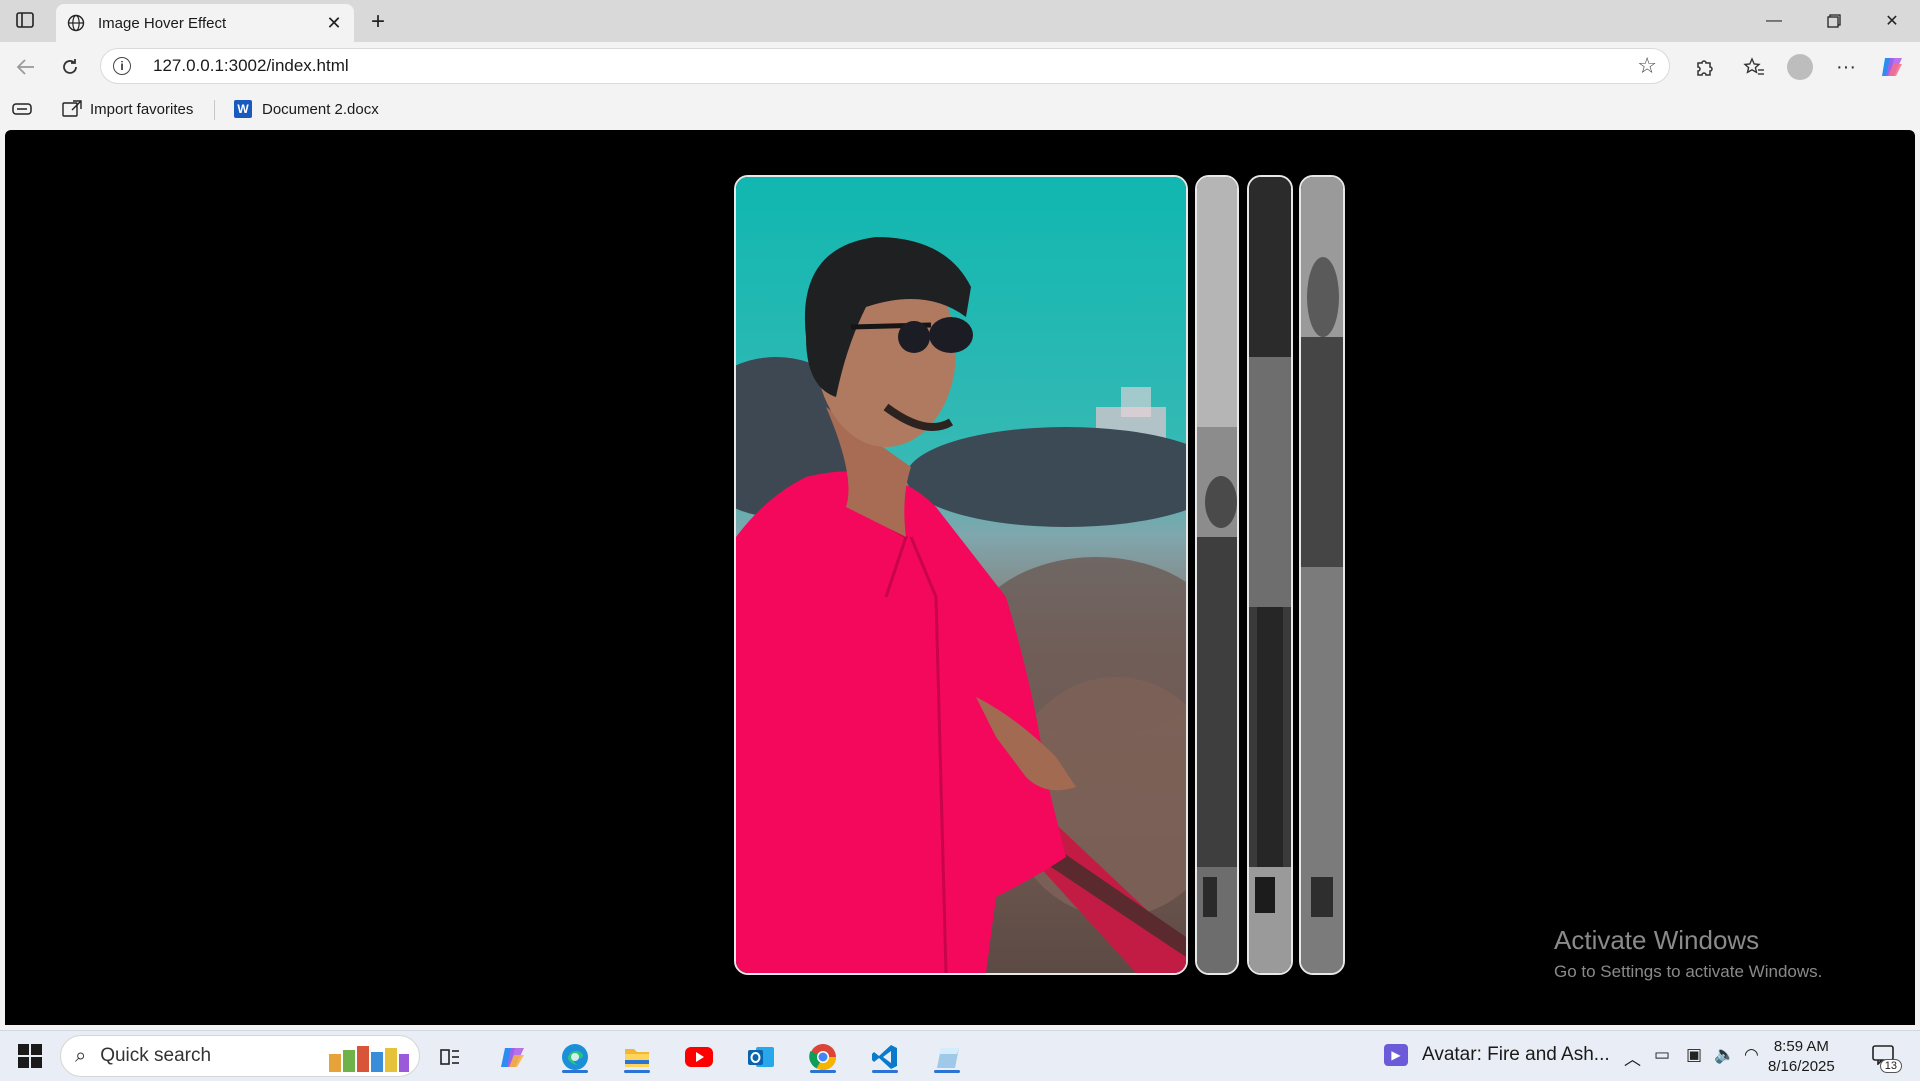 This screenshot has height=1081, width=1920. I want to click on restore-icon, so click(1834, 21).